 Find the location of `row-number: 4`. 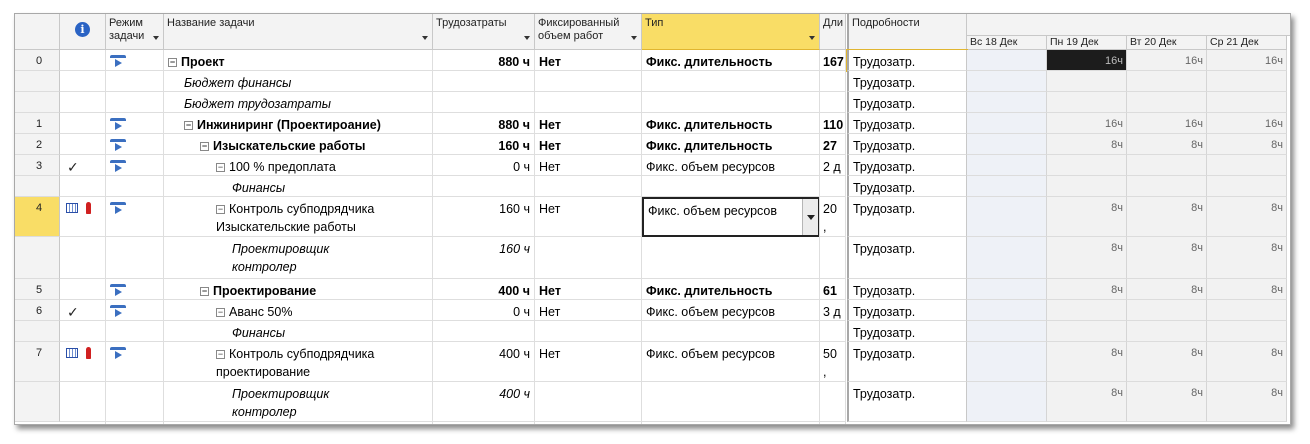

row-number: 4 is located at coordinates (37, 217).